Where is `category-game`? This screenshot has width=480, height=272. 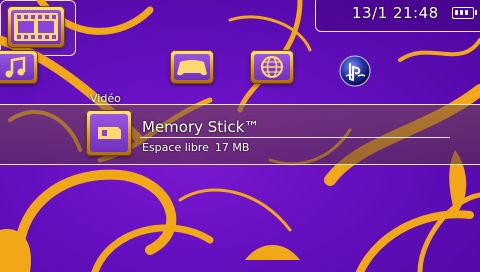
category-game is located at coordinates (192, 67).